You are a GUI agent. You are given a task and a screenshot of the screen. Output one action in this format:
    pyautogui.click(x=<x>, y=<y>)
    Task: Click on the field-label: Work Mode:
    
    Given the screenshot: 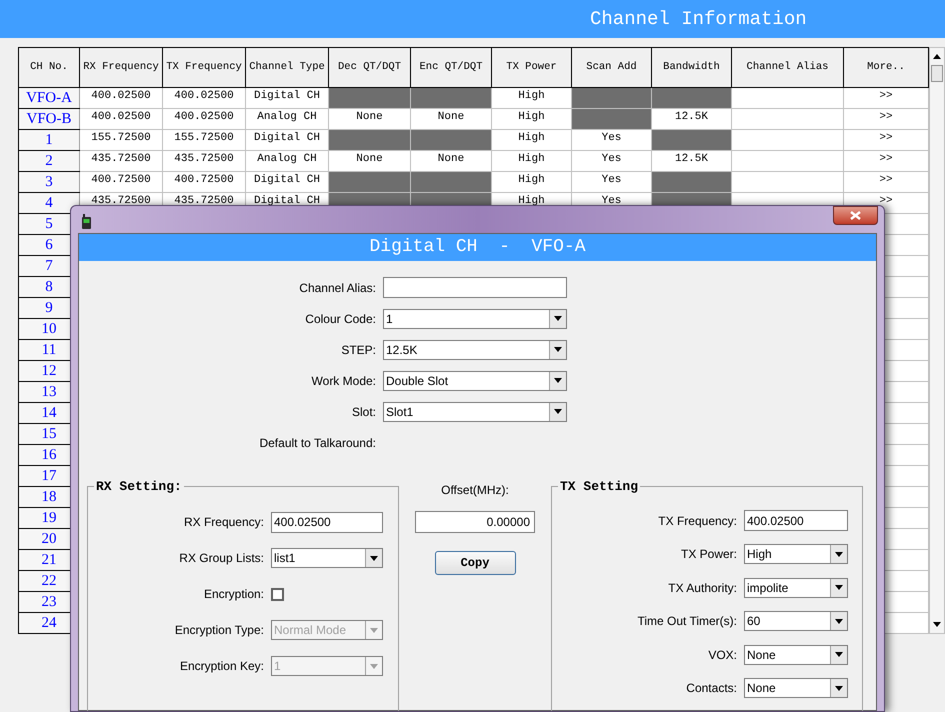 What is the action you would take?
    pyautogui.click(x=344, y=381)
    